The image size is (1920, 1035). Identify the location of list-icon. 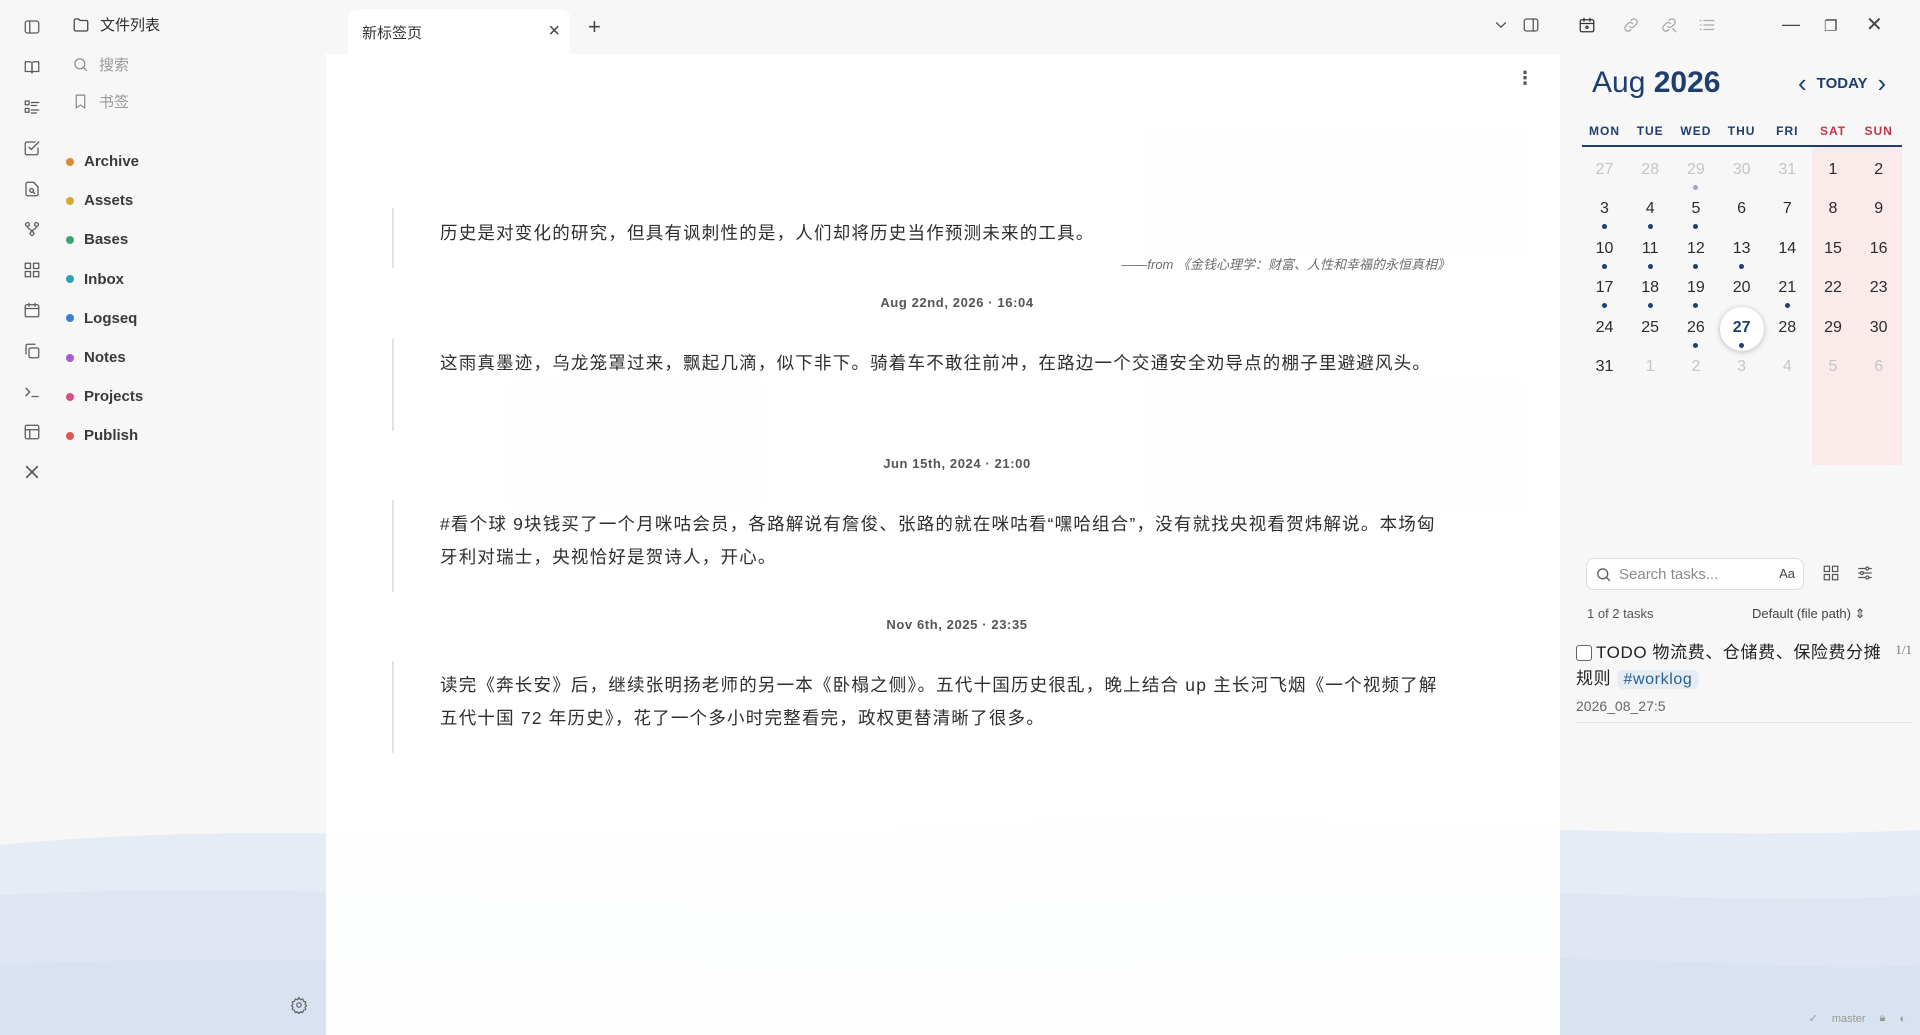
(32, 107).